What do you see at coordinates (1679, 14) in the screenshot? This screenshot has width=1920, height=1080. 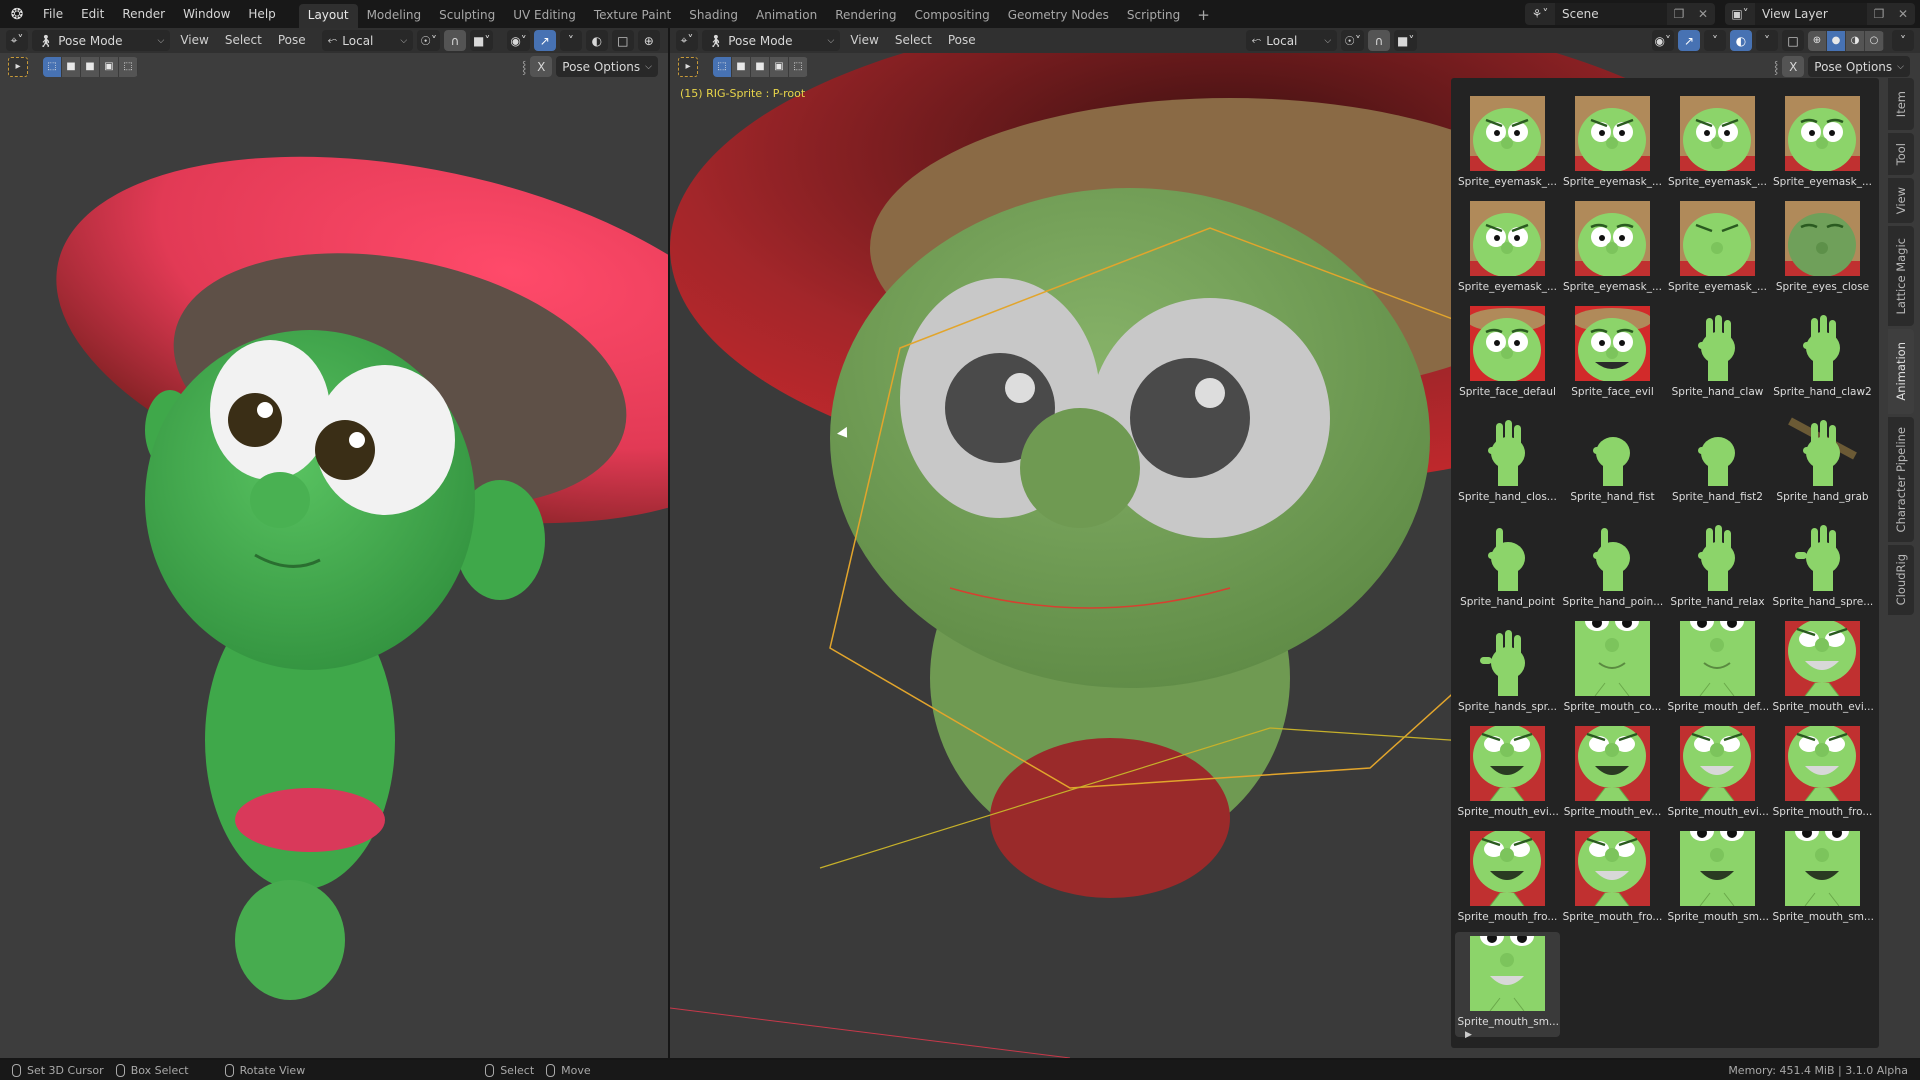 I see `new-scene-icon: ❐` at bounding box center [1679, 14].